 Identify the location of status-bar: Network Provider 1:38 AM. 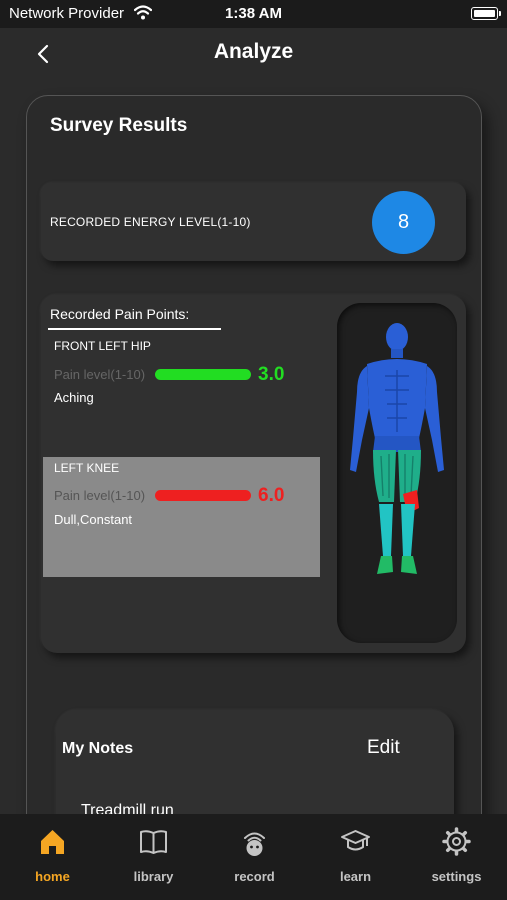
(253, 14).